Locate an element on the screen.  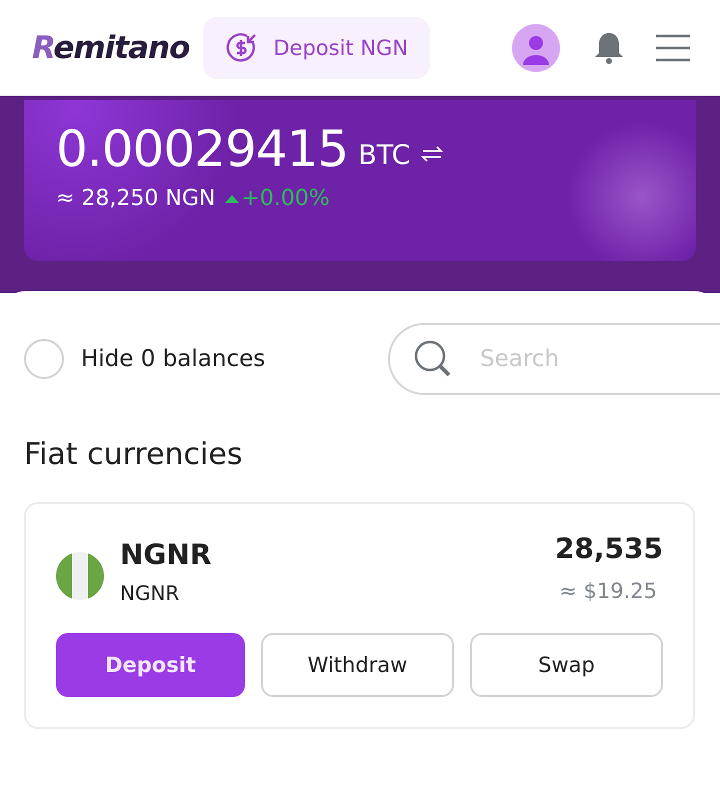
flag-icon is located at coordinates (80, 576).